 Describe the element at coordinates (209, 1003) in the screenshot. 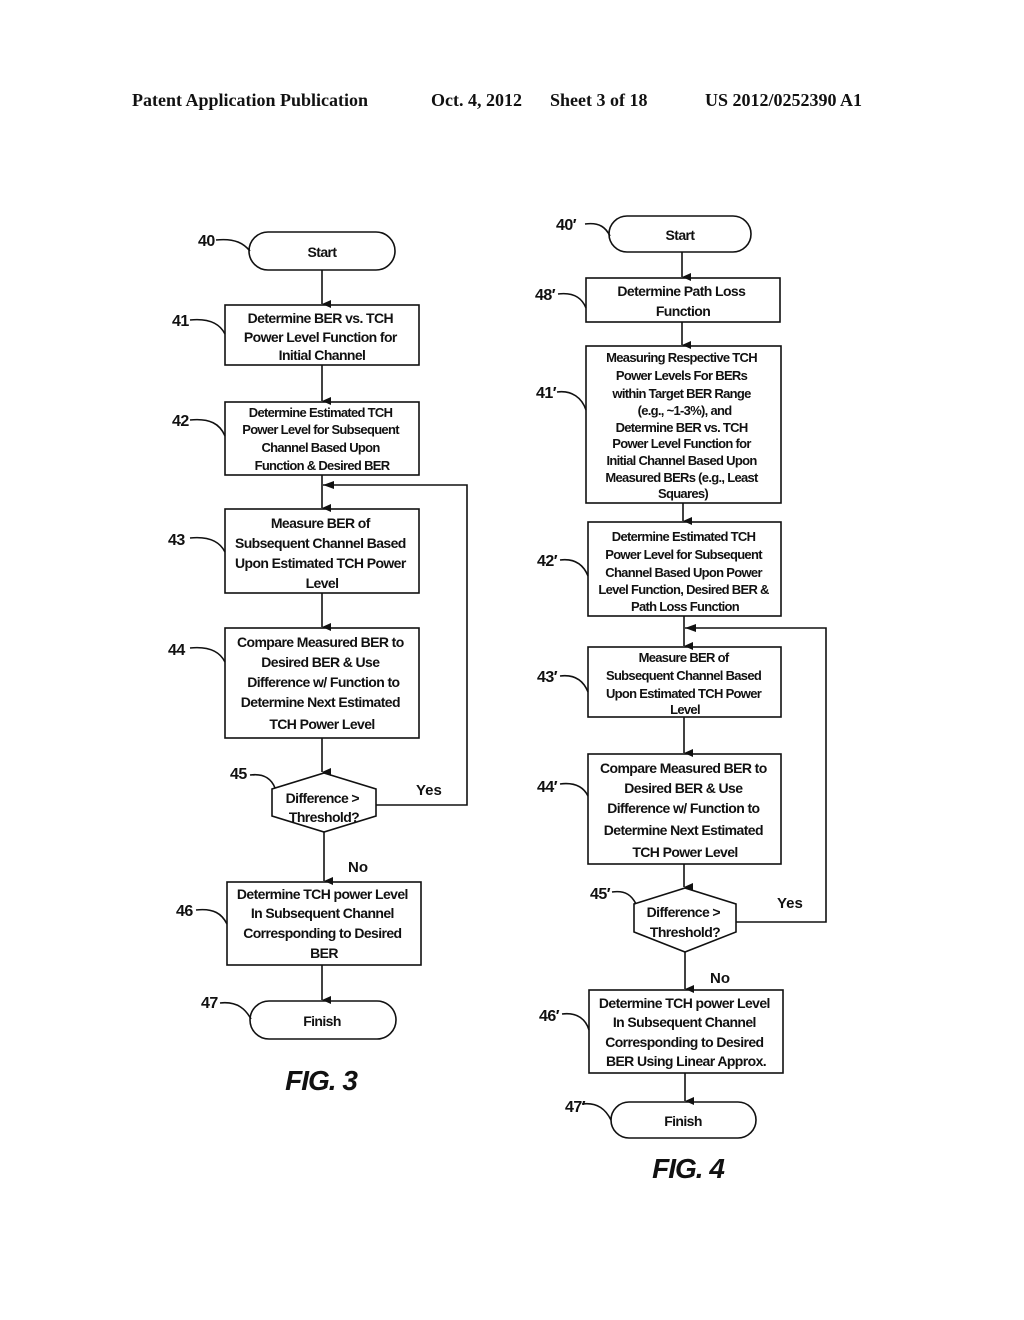

I see `fig3-ref-47: 47` at that location.